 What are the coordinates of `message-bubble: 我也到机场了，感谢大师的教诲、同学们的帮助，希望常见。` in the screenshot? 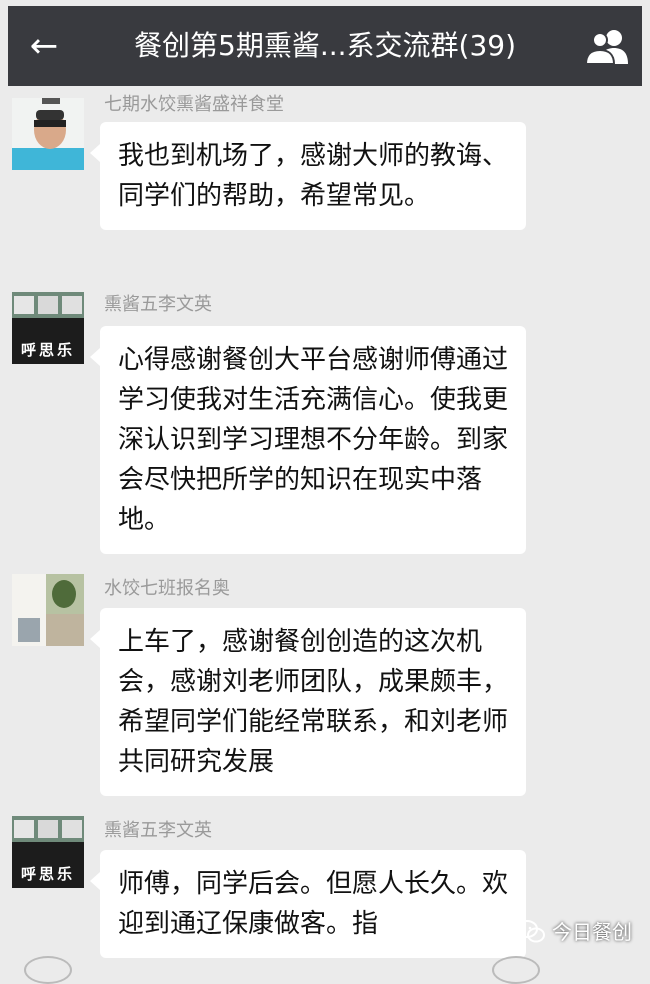 It's located at (308, 176).